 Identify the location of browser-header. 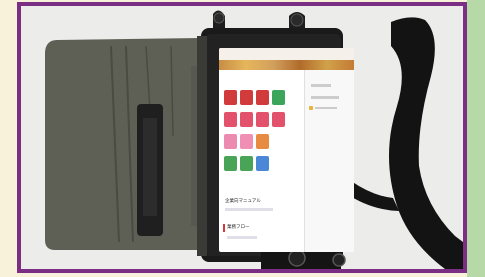
(286, 54).